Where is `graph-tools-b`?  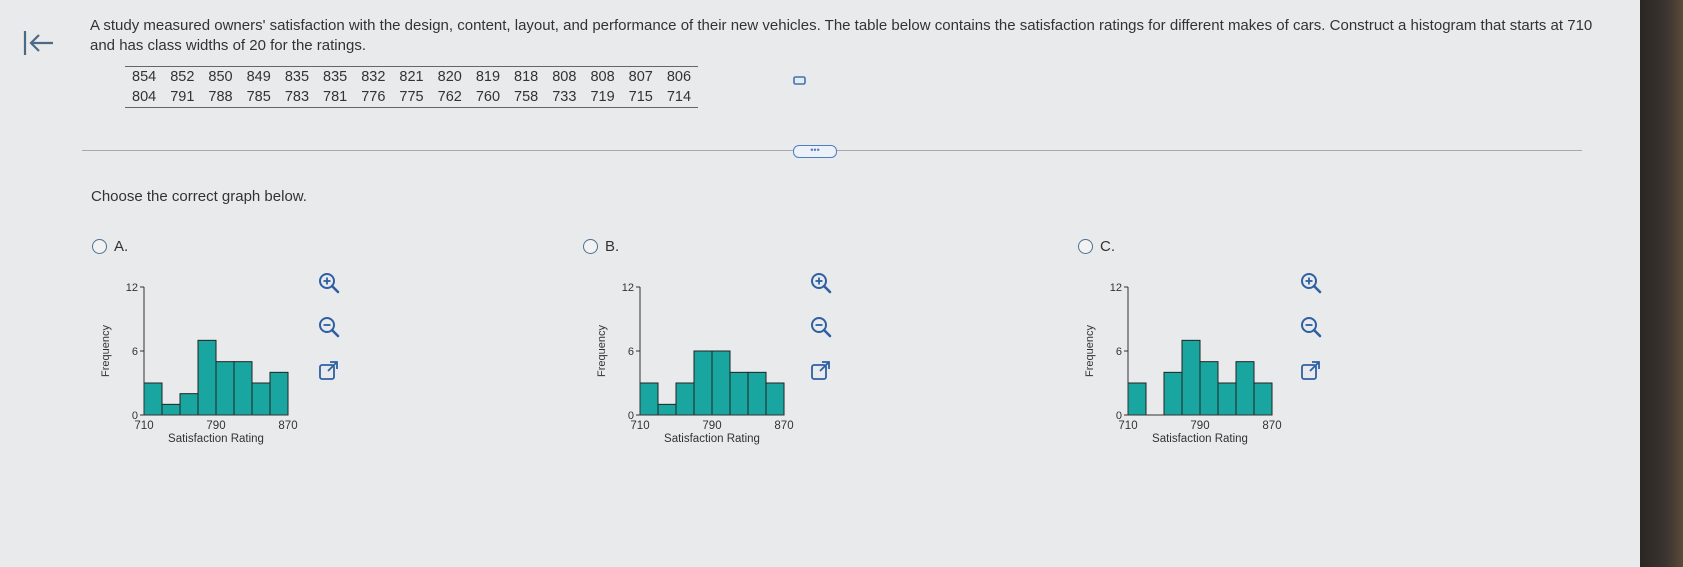 graph-tools-b is located at coordinates (822, 336).